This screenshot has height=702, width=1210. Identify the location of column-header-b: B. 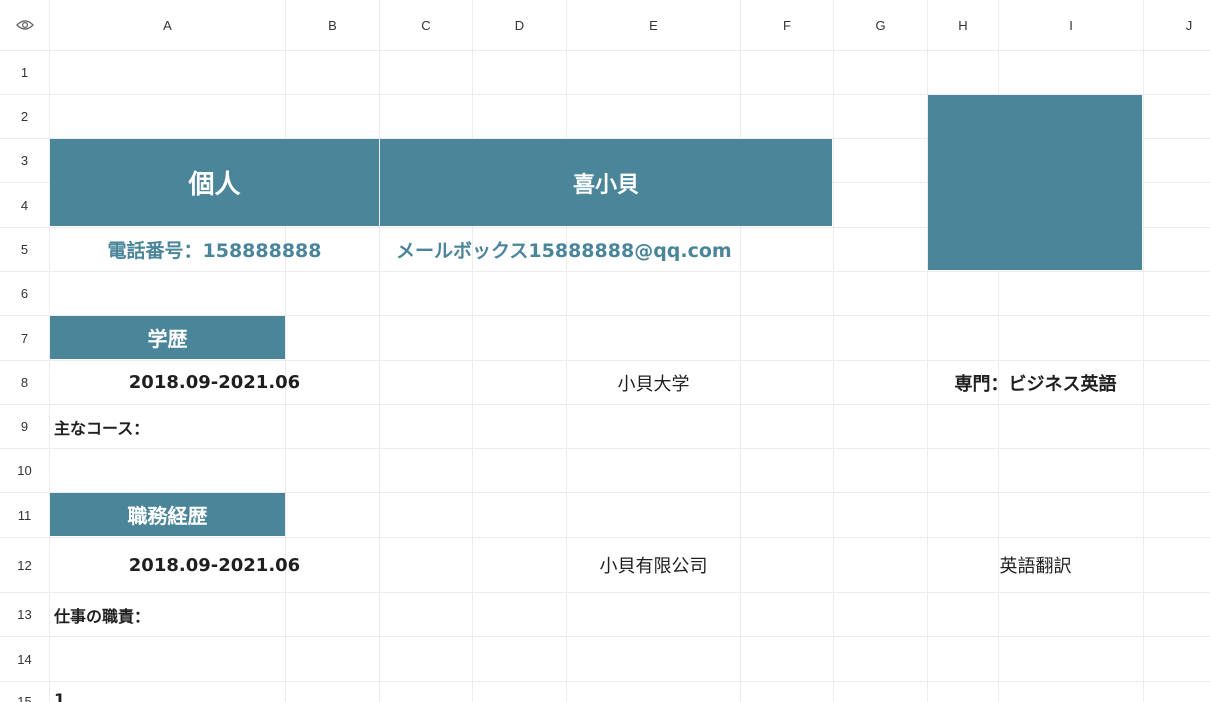
(332, 25).